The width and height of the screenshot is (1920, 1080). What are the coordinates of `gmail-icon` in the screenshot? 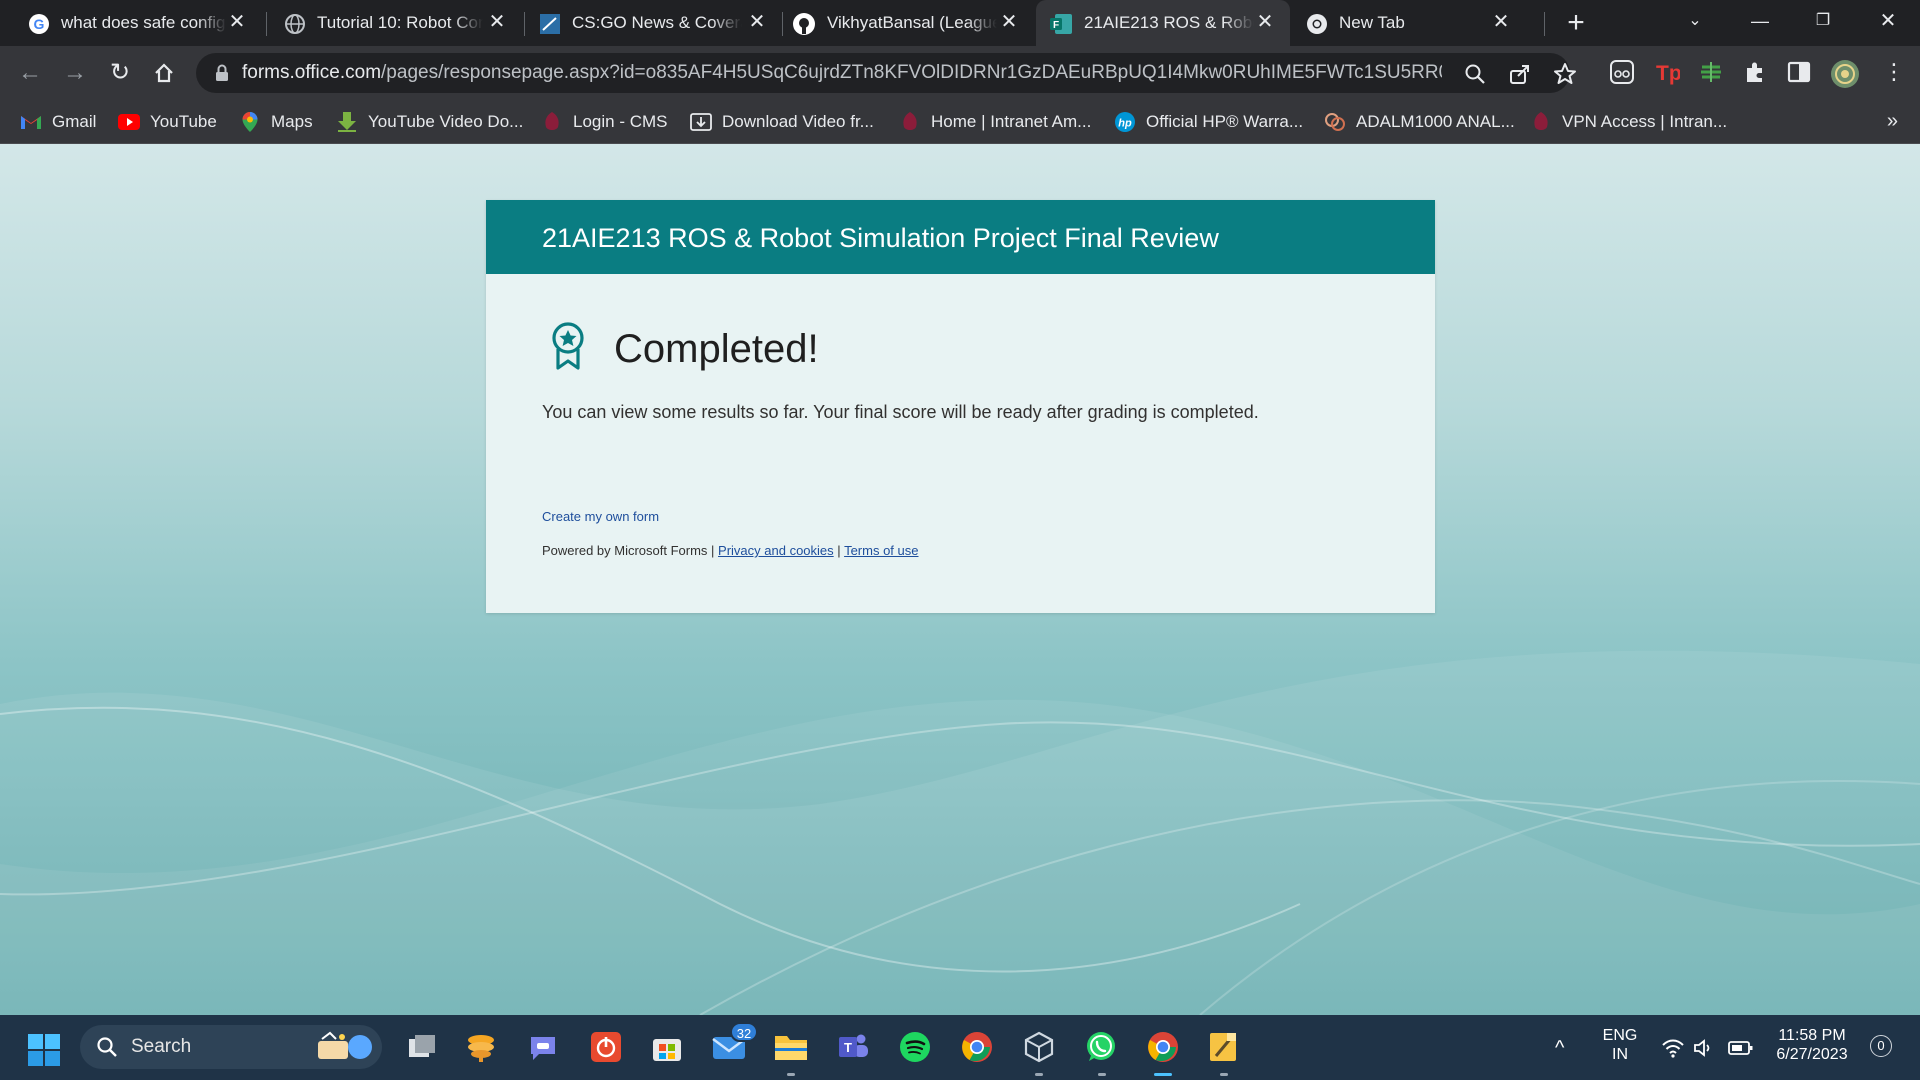 It's located at (31, 122).